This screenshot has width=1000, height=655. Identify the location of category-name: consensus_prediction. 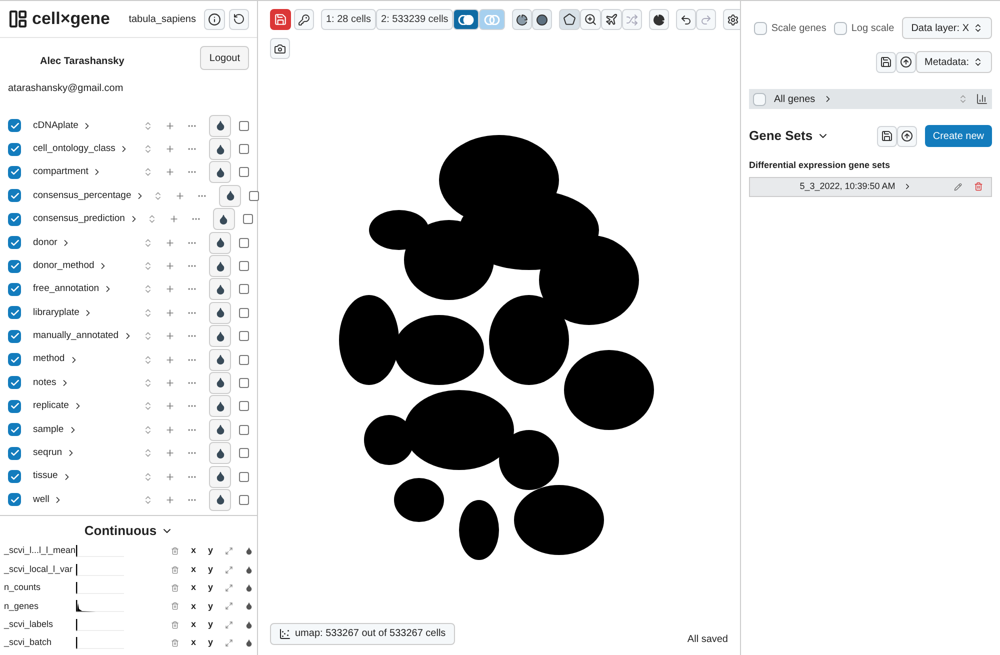
(79, 219).